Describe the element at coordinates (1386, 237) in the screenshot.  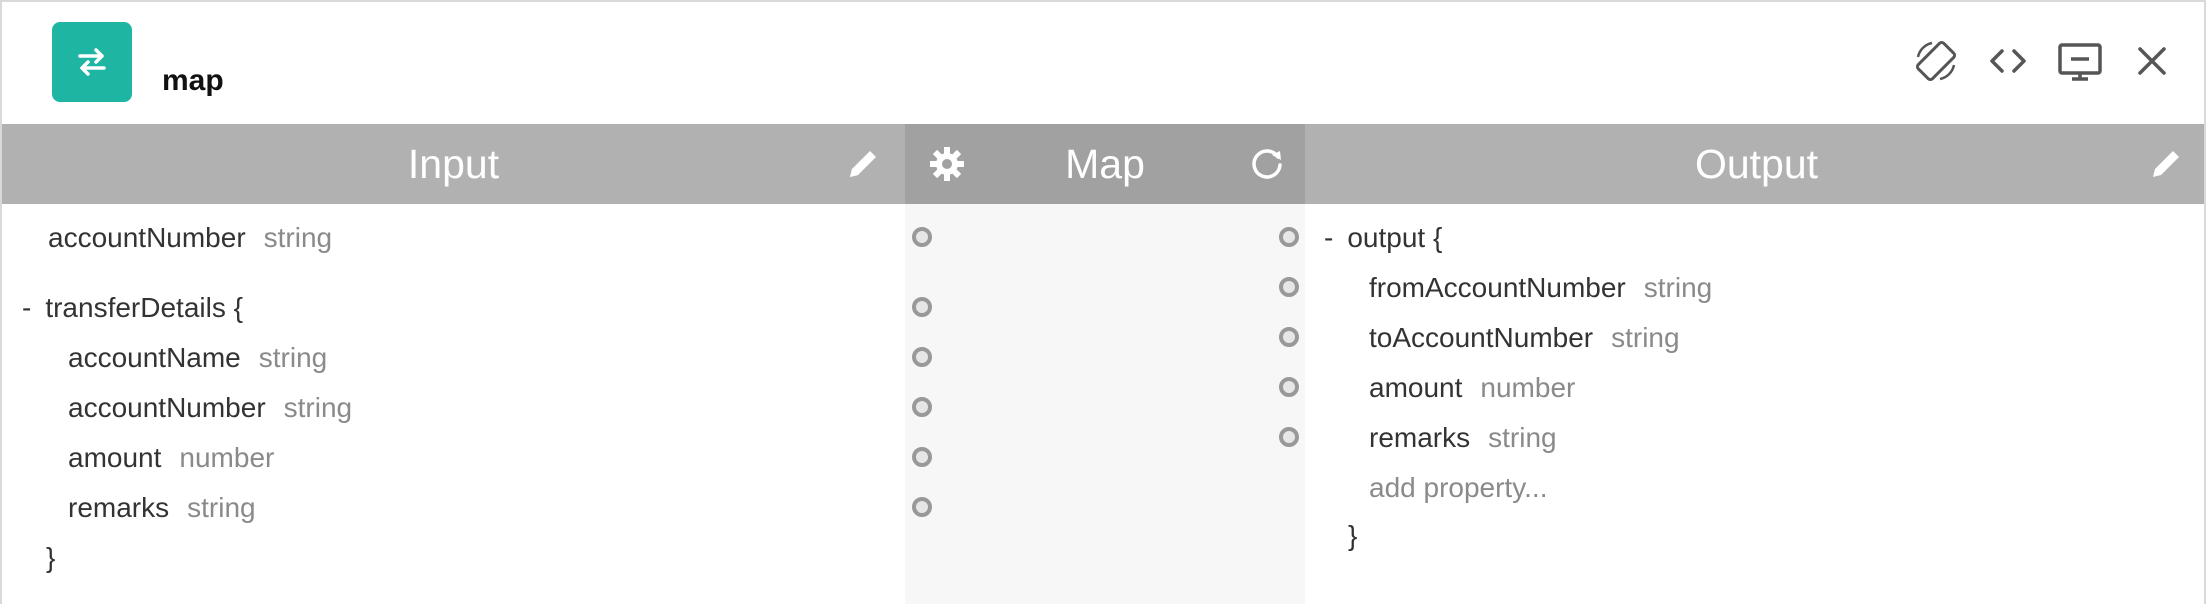
I see `object-name: output` at that location.